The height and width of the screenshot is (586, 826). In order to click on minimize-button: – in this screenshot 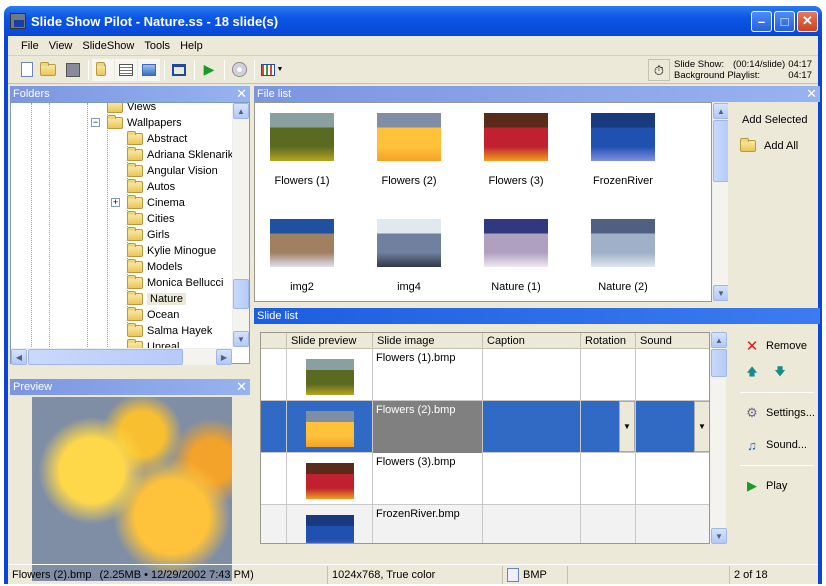, I will do `click(761, 21)`.